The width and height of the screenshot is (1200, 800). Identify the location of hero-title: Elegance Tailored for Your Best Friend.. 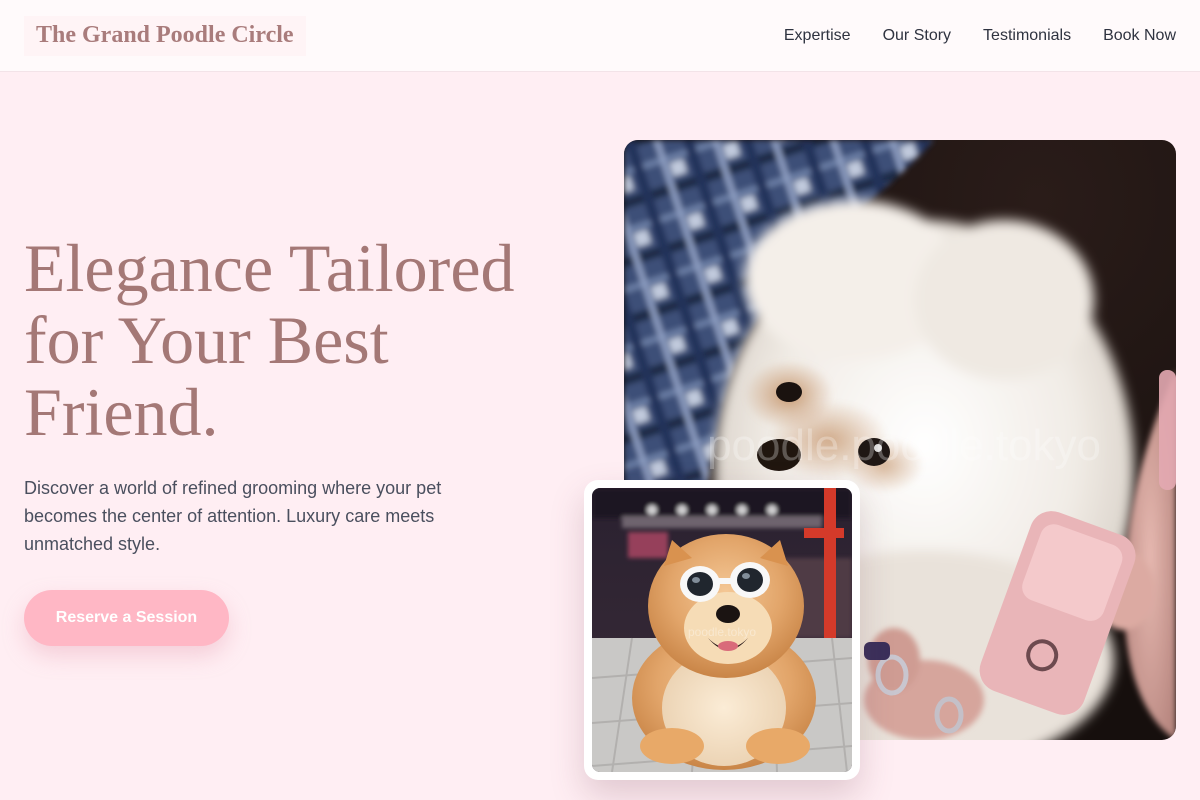
(269, 340).